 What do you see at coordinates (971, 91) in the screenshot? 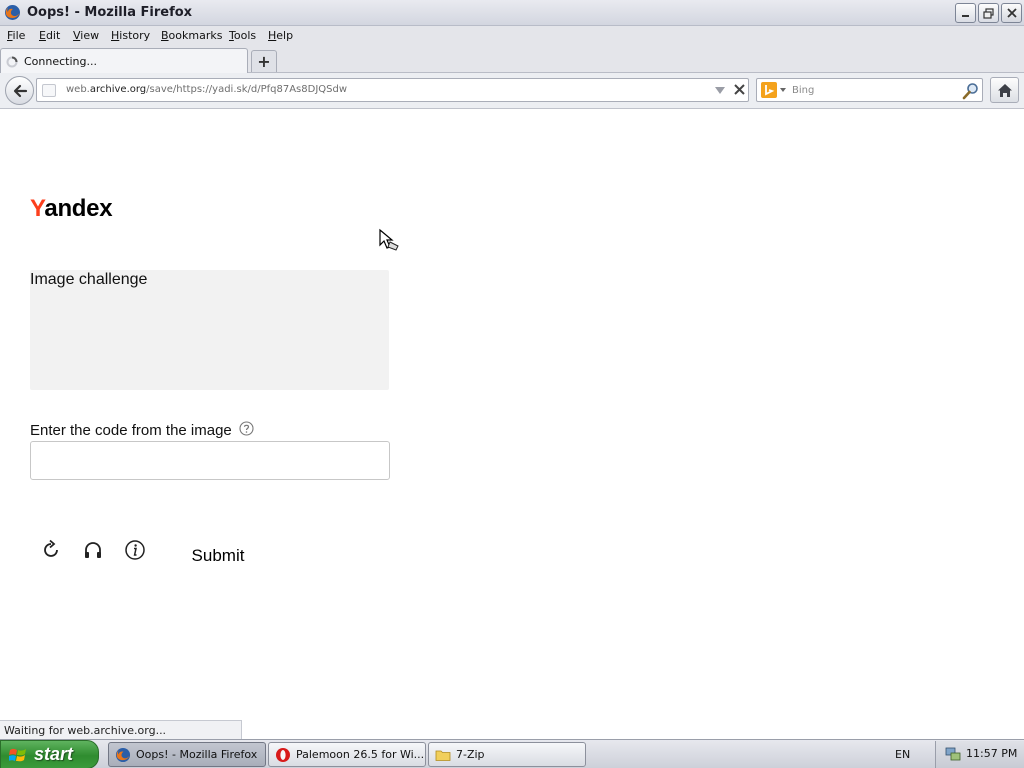
I see `search-magnifier-icon` at bounding box center [971, 91].